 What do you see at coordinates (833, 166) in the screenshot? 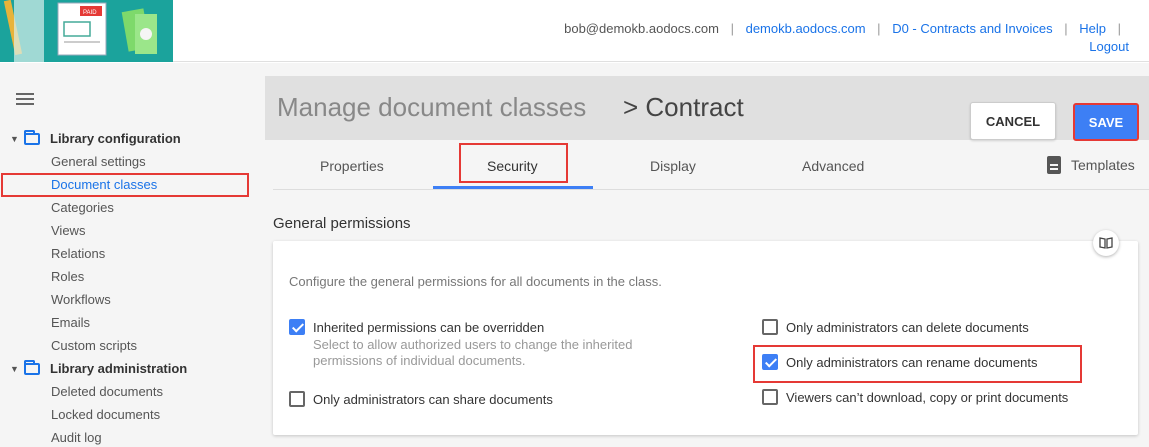
I see `tab-advanced: Advanced` at bounding box center [833, 166].